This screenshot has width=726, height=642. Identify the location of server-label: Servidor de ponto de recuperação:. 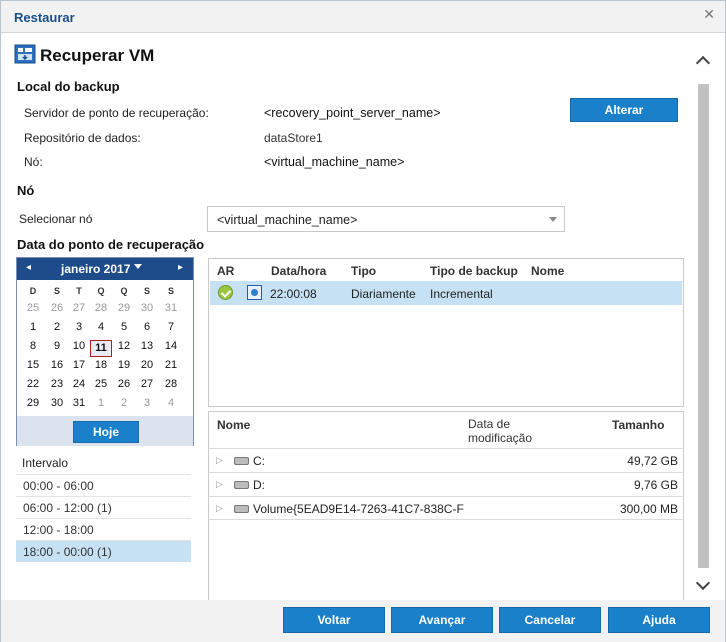
(116, 113).